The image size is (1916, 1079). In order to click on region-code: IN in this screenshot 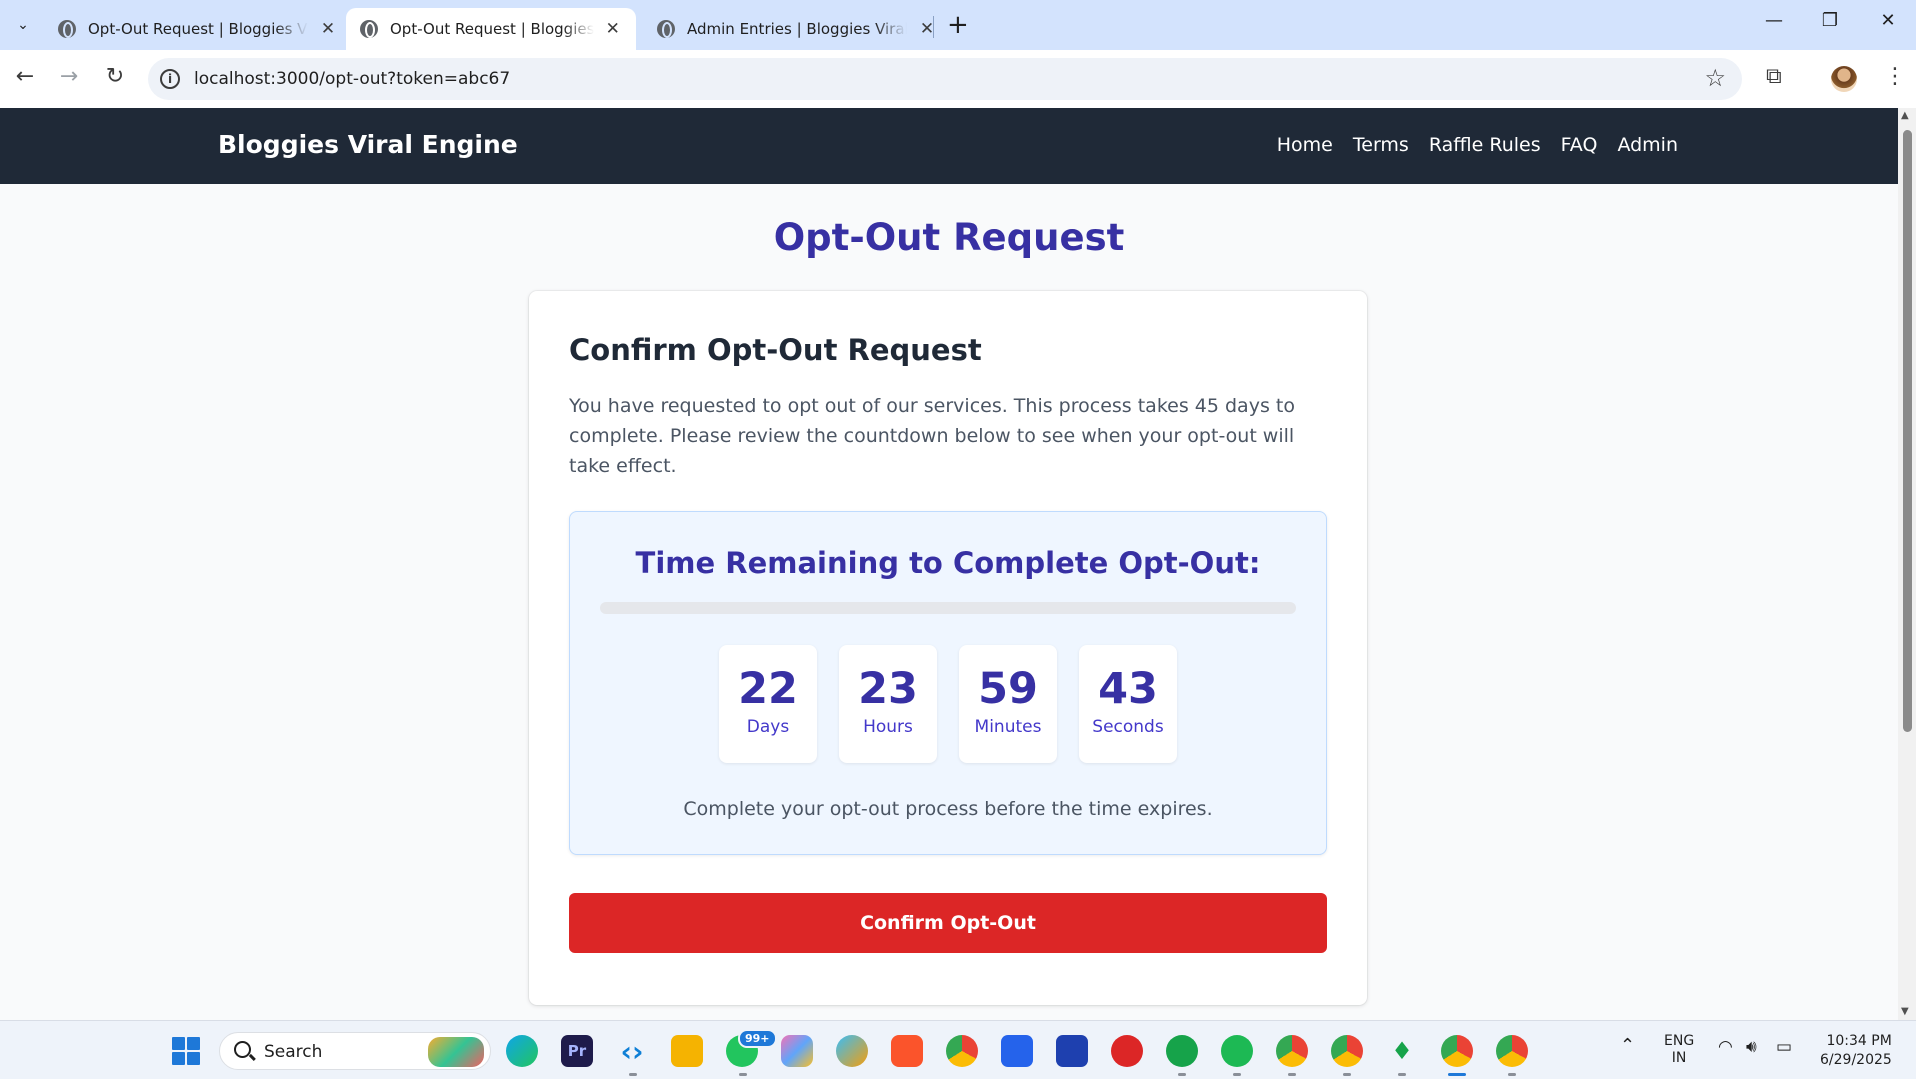, I will do `click(1679, 1058)`.